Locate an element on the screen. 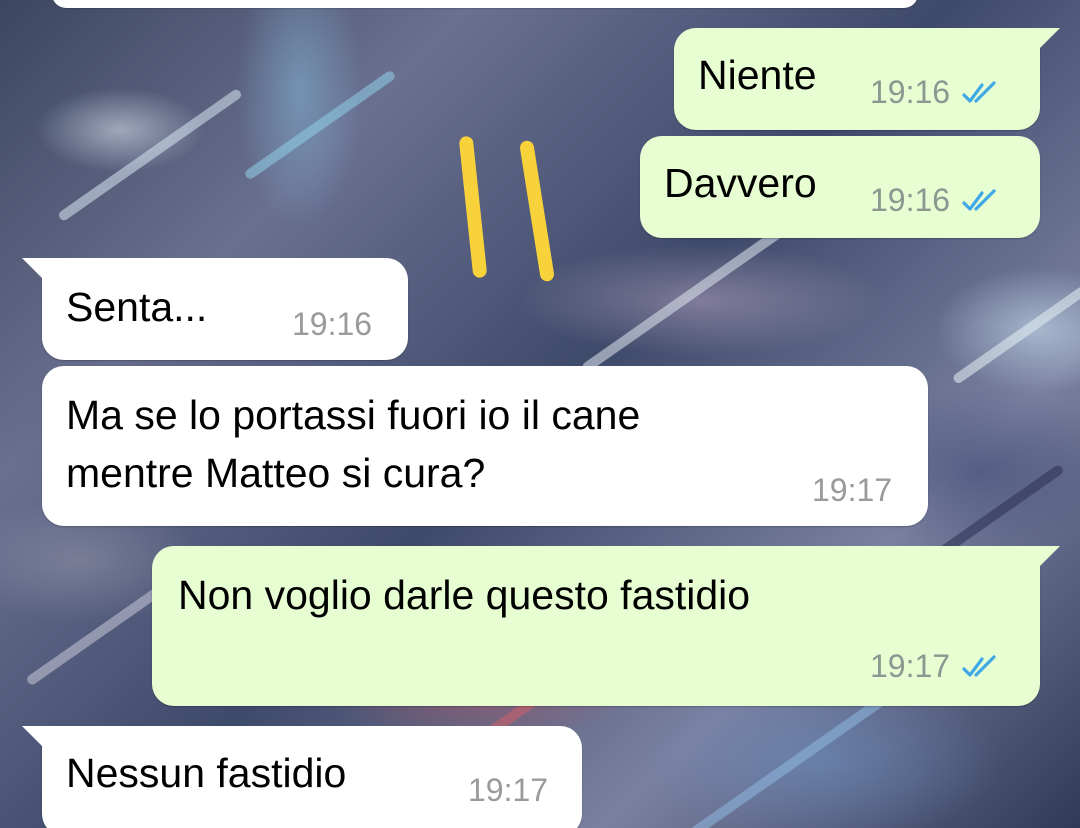  incoming-message-bubble: Senta... 19:16 is located at coordinates (215, 309).